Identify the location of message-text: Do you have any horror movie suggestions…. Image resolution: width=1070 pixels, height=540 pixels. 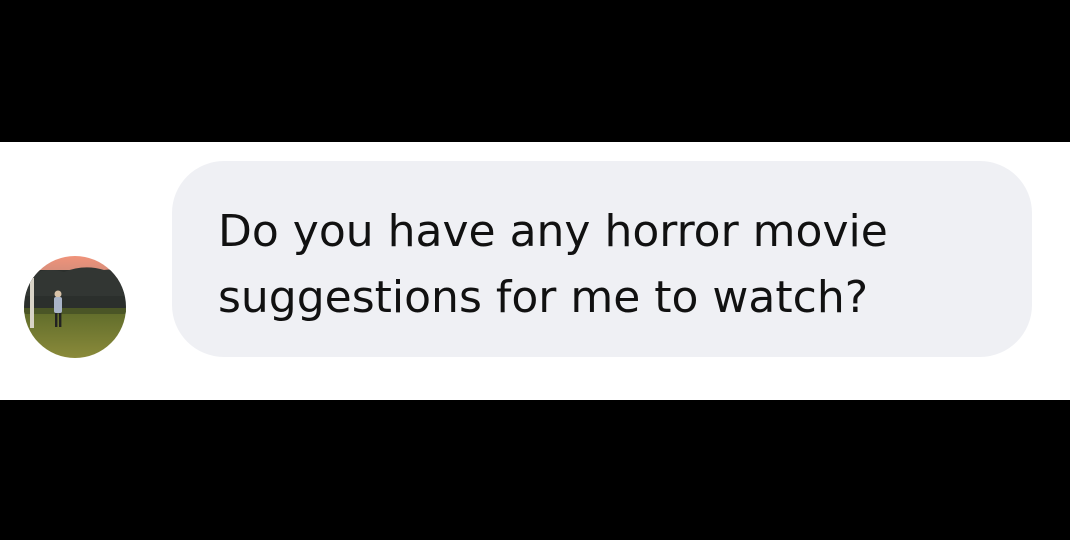
(553, 264).